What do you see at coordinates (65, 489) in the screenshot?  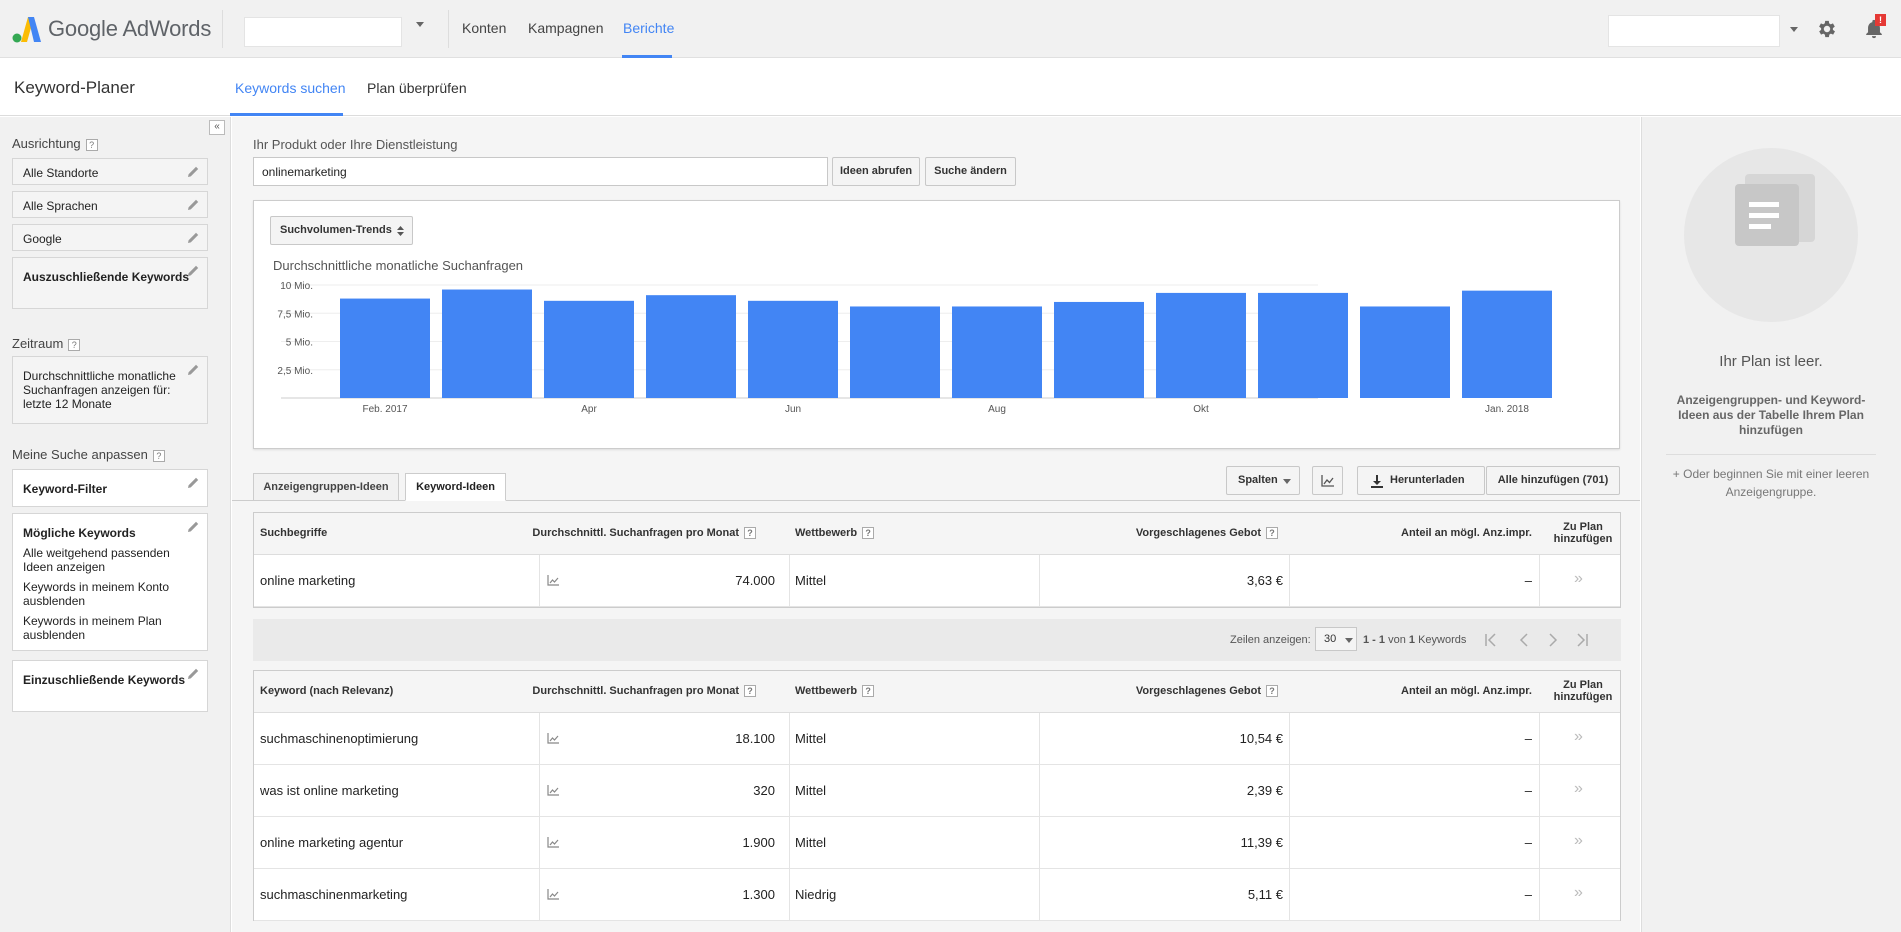 I see `keyword-filter-label: Keyword-Filter` at bounding box center [65, 489].